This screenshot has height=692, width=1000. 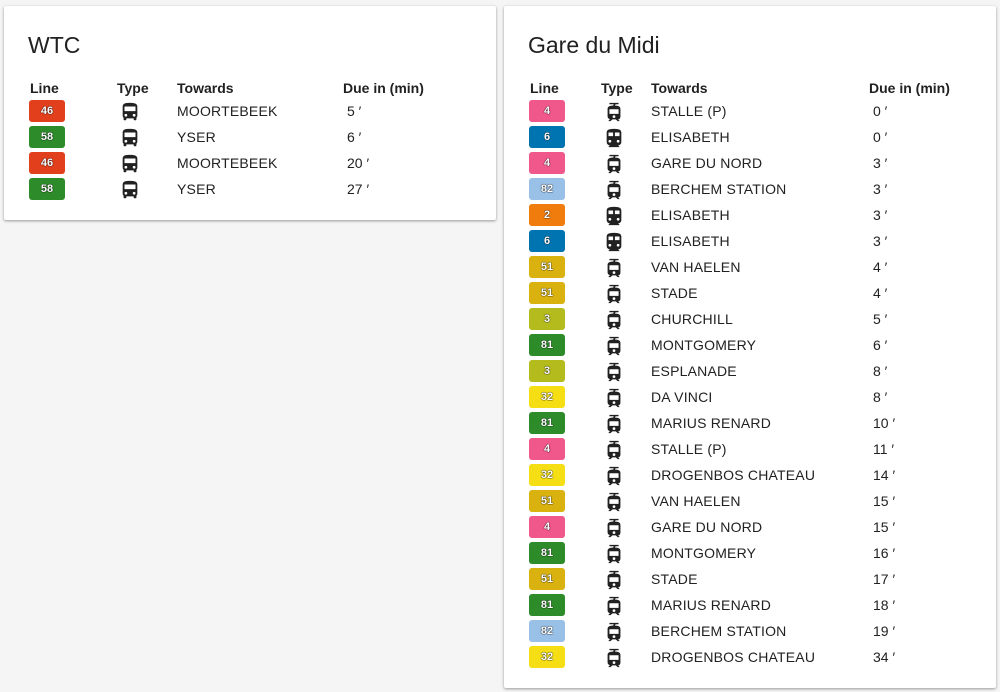 I want to click on due-minutes: 34 ′, so click(x=884, y=657).